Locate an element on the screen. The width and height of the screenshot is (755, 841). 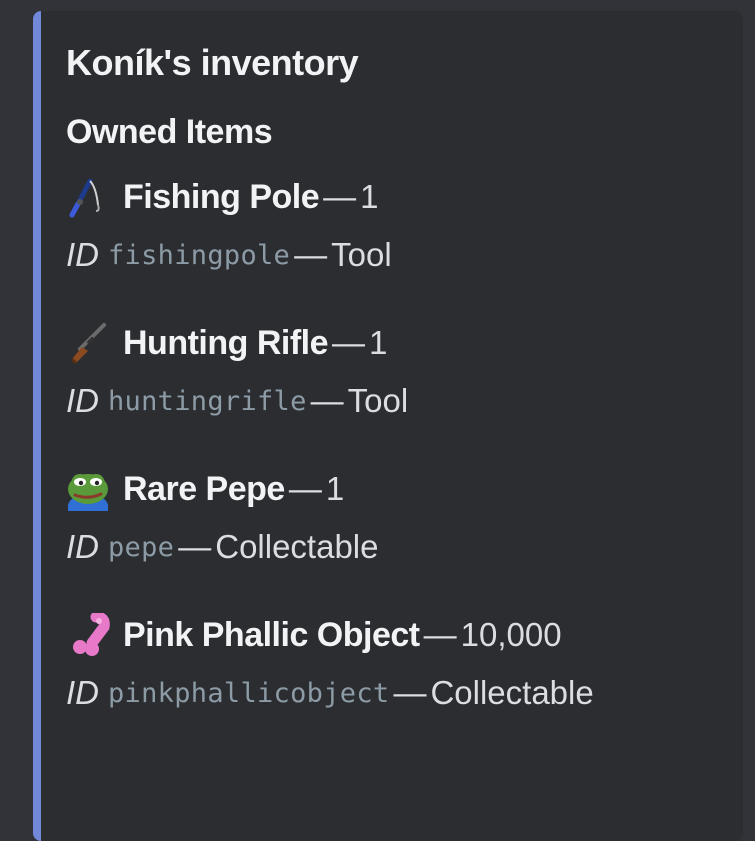
embed-title: Koník's inventory is located at coordinates (212, 62).